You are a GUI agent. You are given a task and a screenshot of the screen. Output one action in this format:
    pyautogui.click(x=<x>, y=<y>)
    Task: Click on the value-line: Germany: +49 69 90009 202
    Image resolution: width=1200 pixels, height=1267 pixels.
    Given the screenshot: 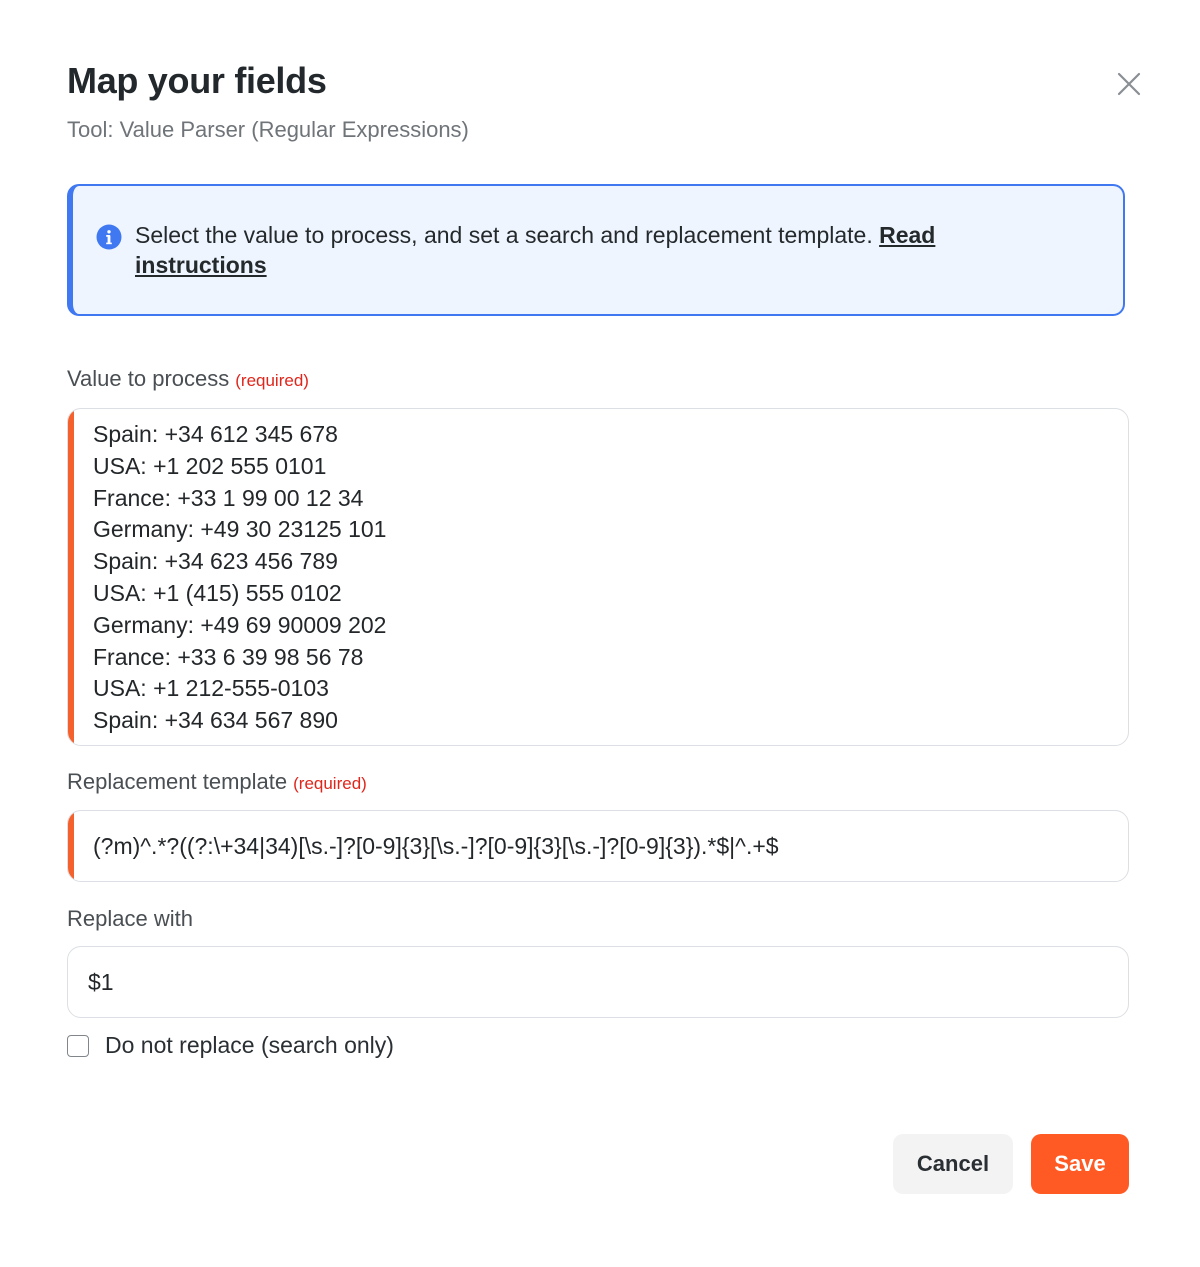 What is the action you would take?
    pyautogui.click(x=240, y=624)
    